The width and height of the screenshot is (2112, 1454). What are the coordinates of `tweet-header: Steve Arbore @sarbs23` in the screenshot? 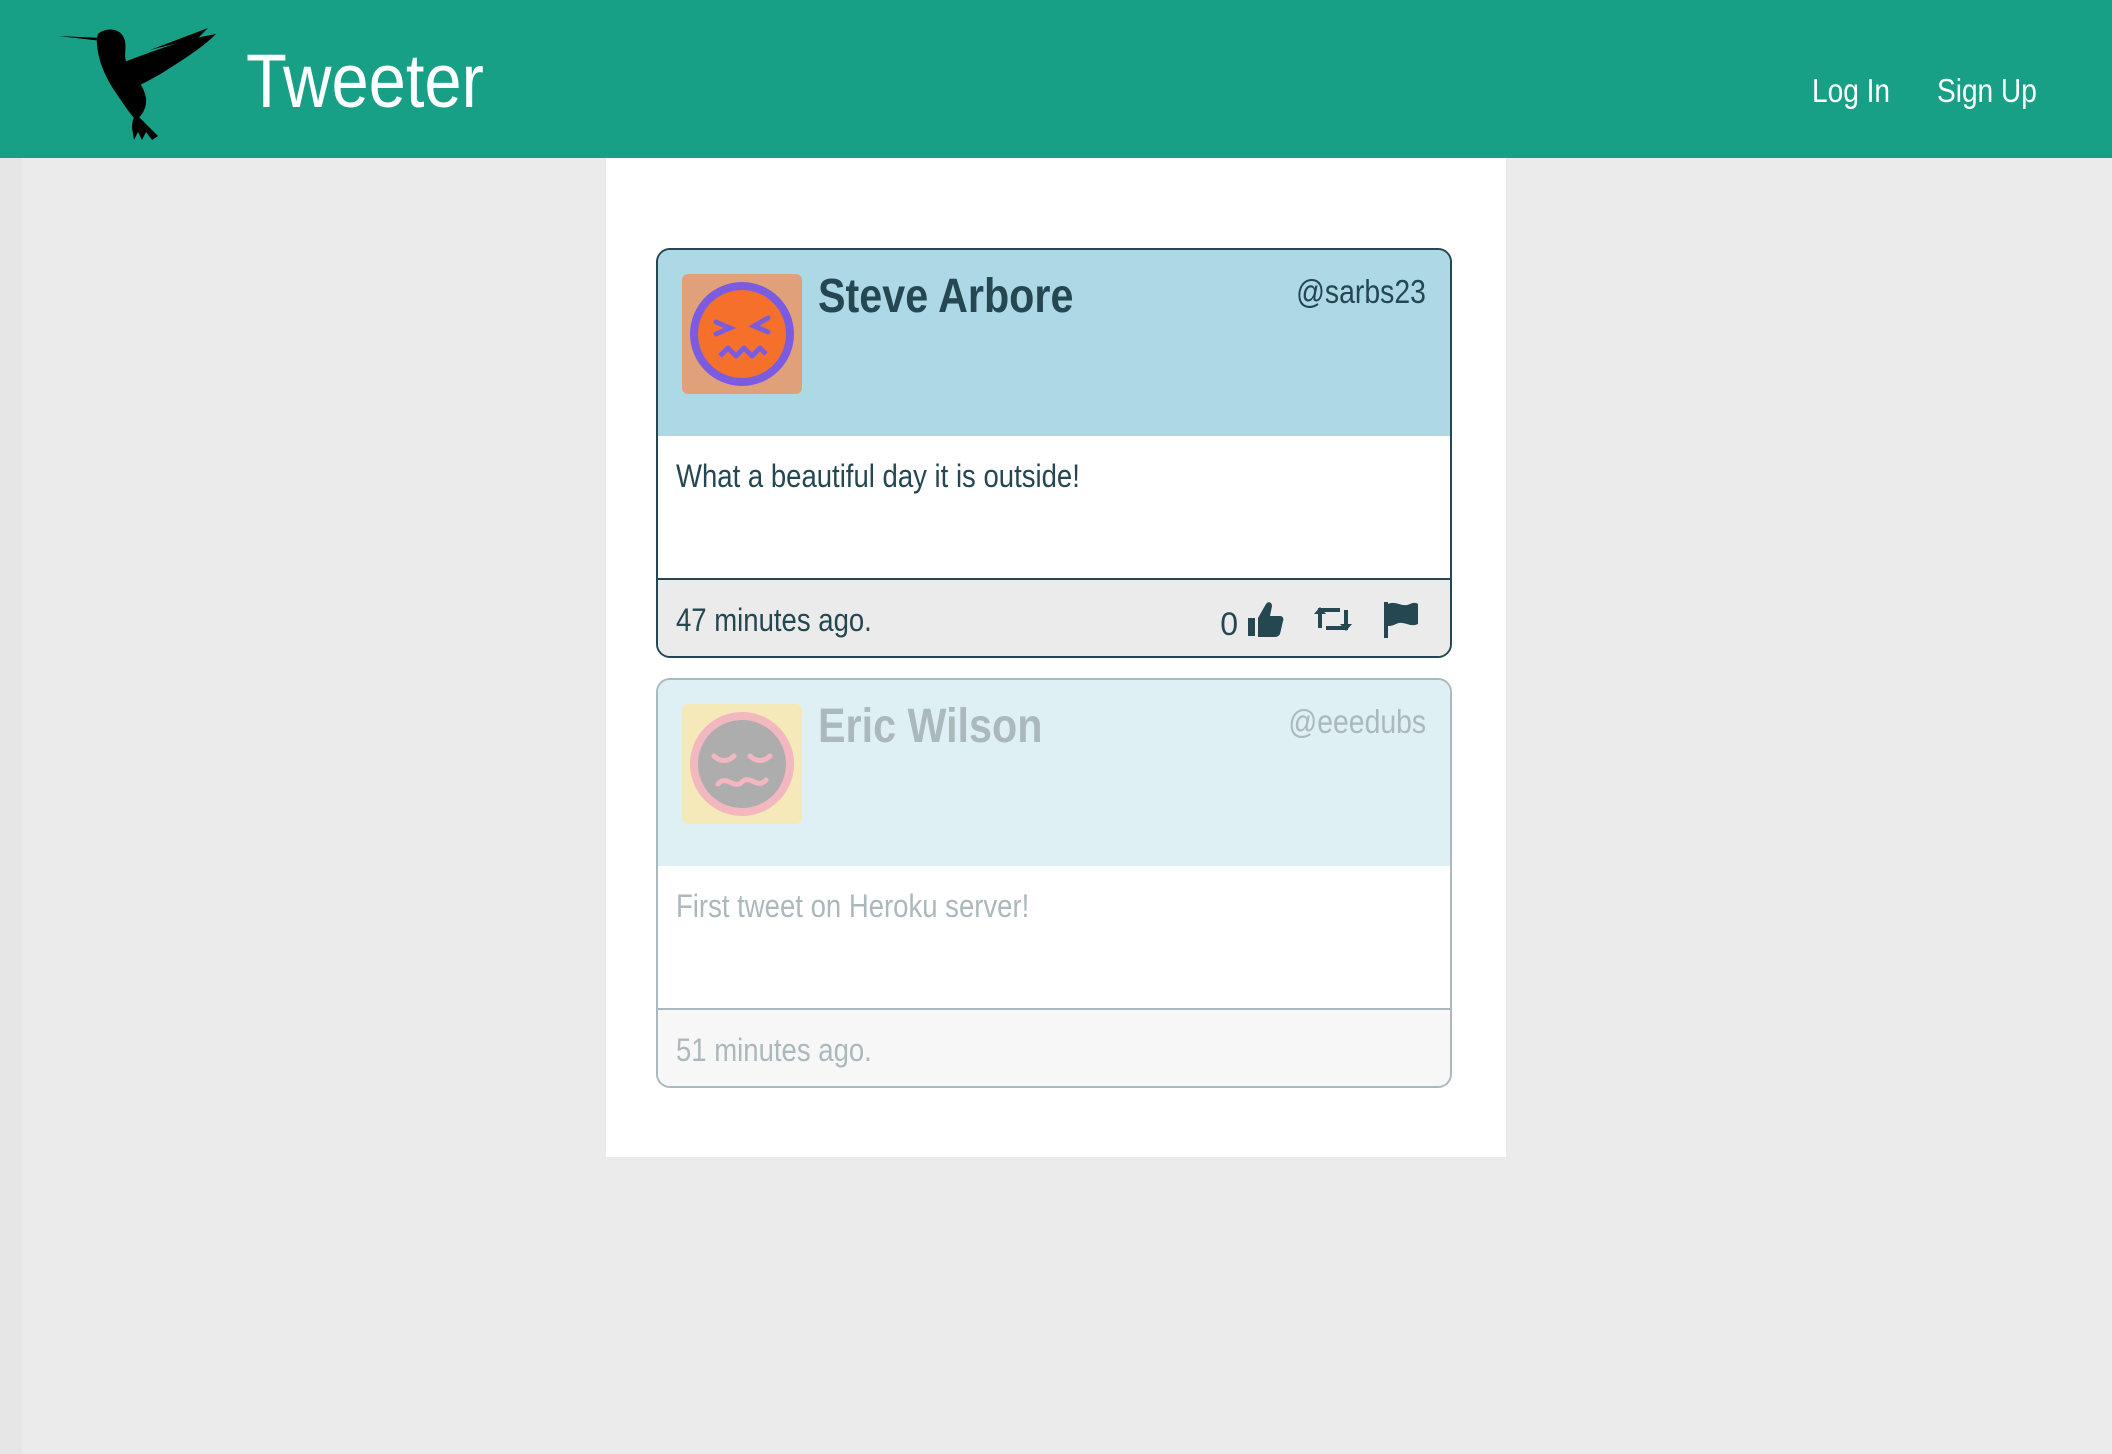 It's located at (1054, 343).